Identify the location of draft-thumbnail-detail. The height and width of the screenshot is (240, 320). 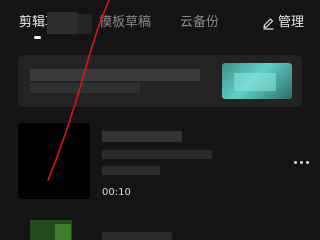
(63, 232).